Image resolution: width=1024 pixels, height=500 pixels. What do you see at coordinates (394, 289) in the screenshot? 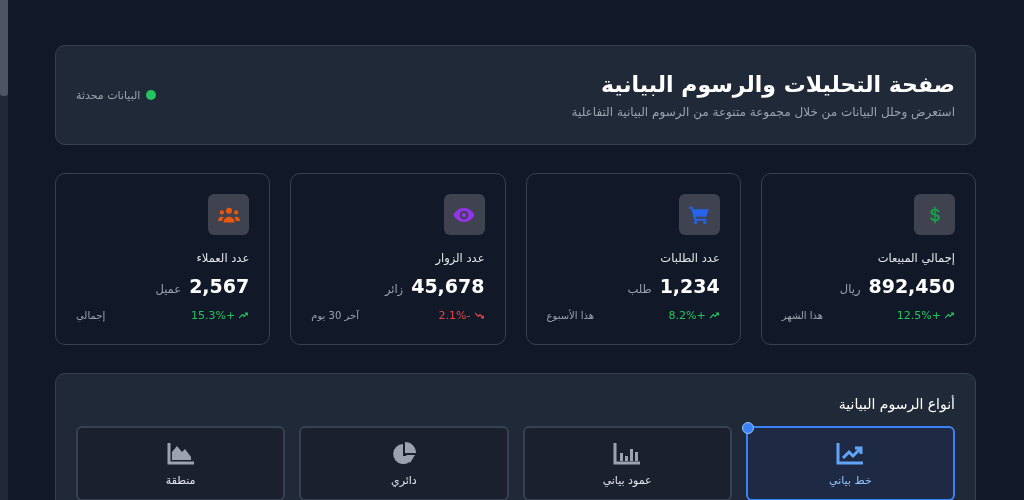
I see `stat-unit: زائر` at bounding box center [394, 289].